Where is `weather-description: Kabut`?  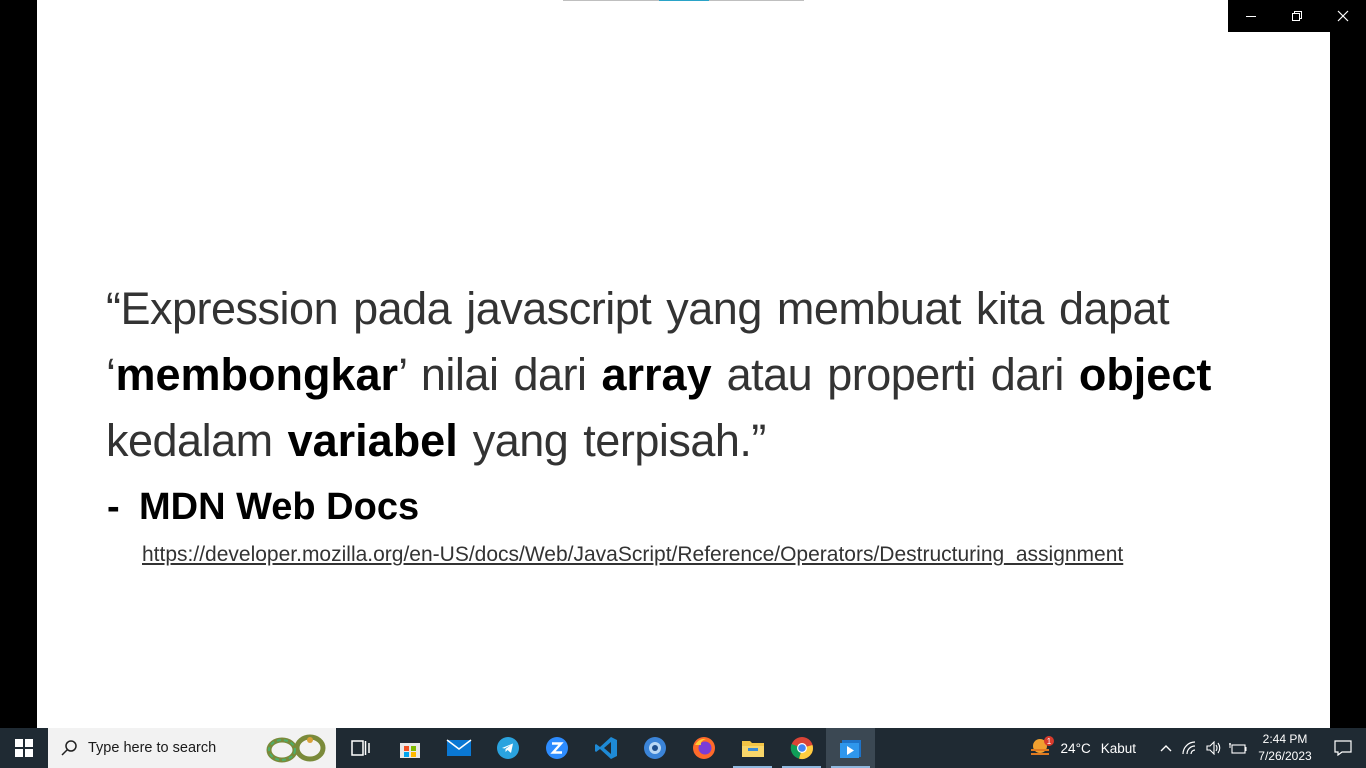 weather-description: Kabut is located at coordinates (1118, 748).